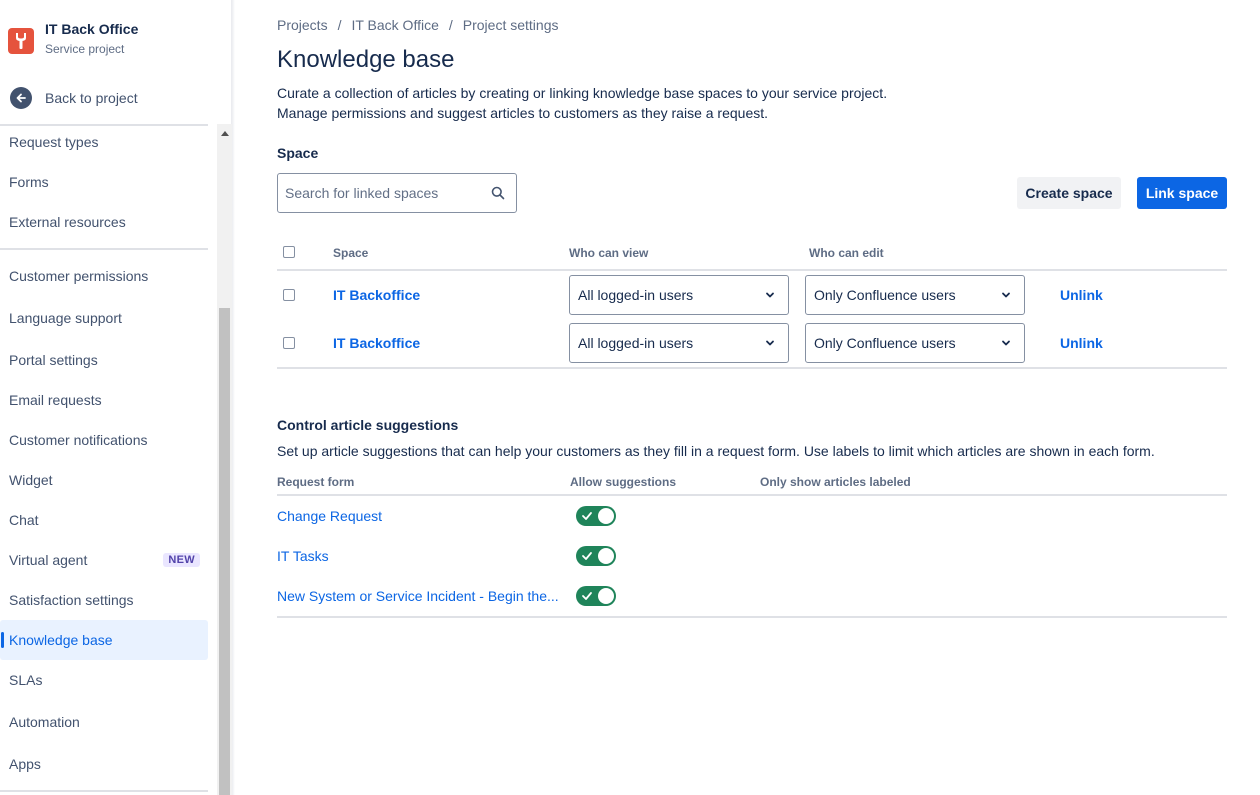  I want to click on request-form-link: Change Request, so click(329, 516).